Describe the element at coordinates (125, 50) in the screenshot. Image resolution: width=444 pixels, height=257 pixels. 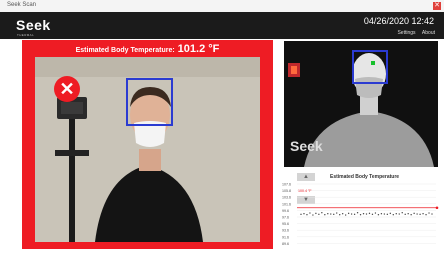
I see `temperature-label: Estimated Body Temperature:` at that location.